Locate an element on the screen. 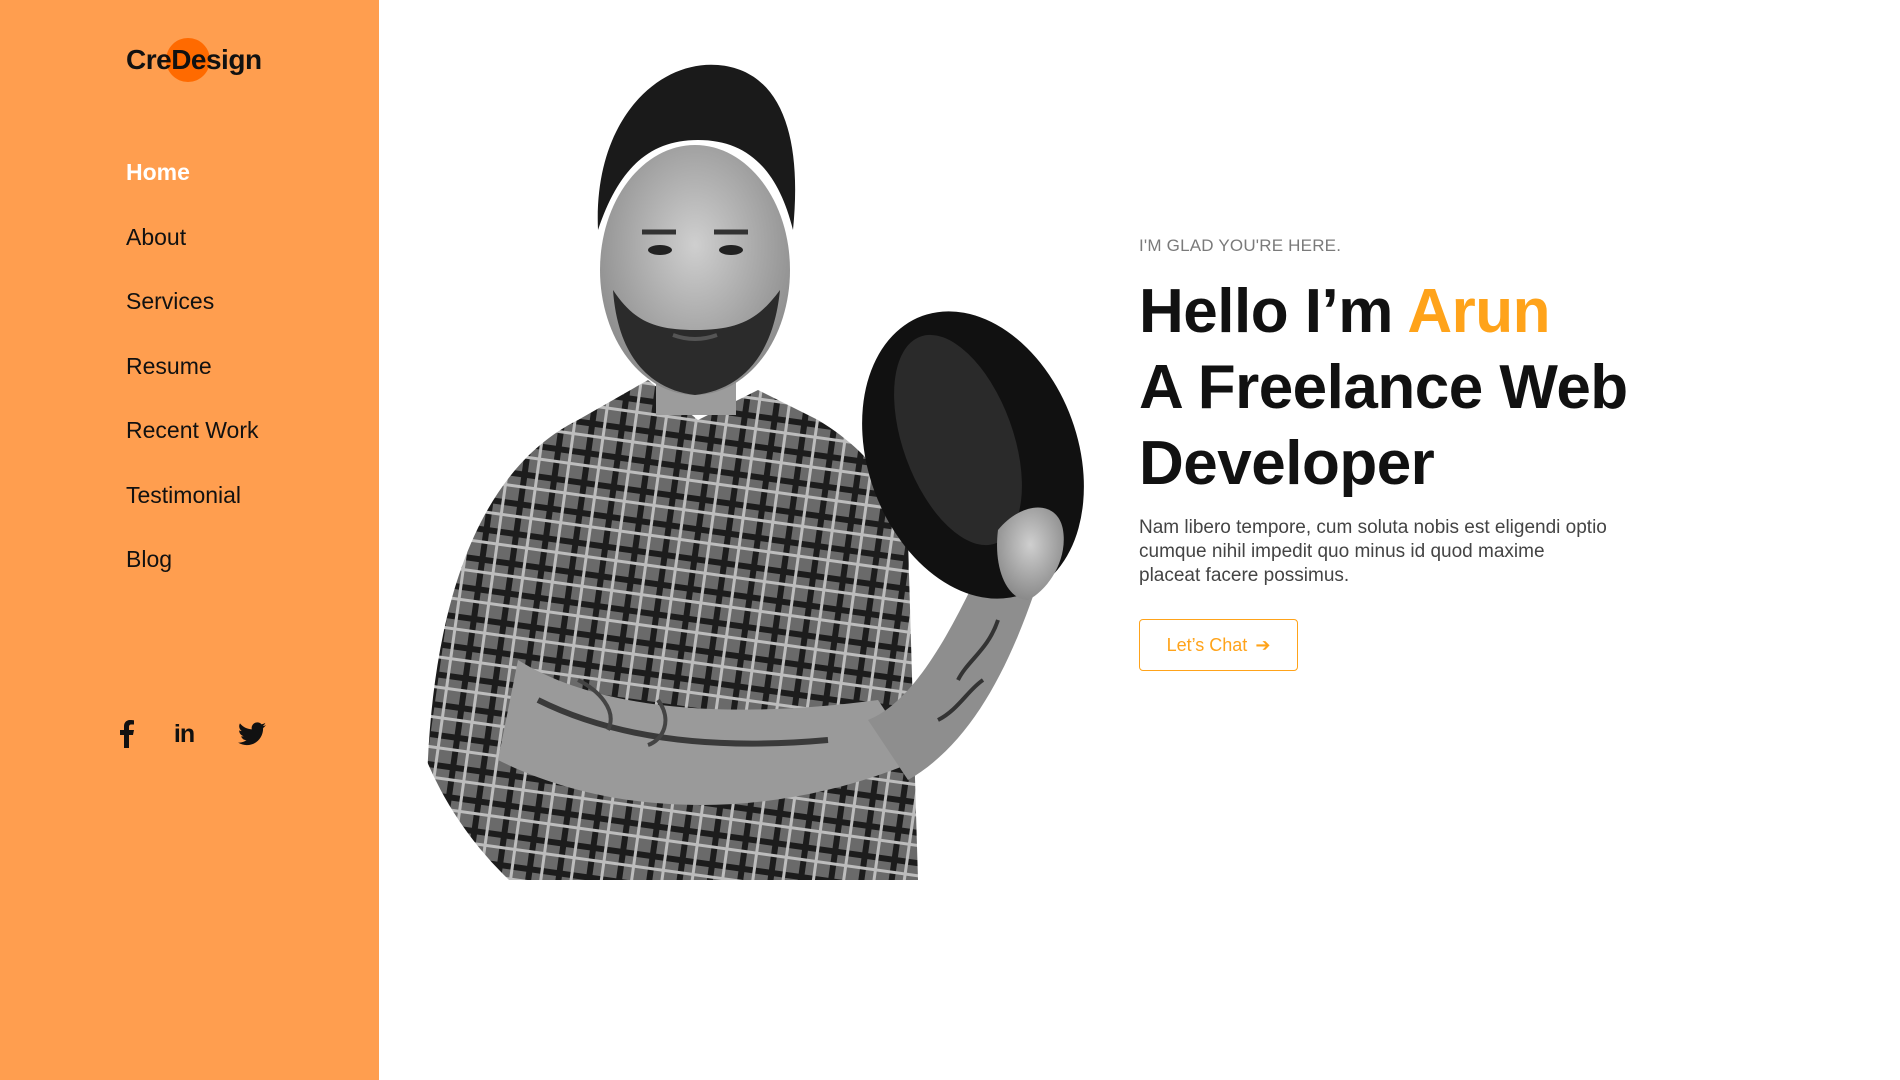  nav-link-testimonial: Testimonial is located at coordinates (183, 495).